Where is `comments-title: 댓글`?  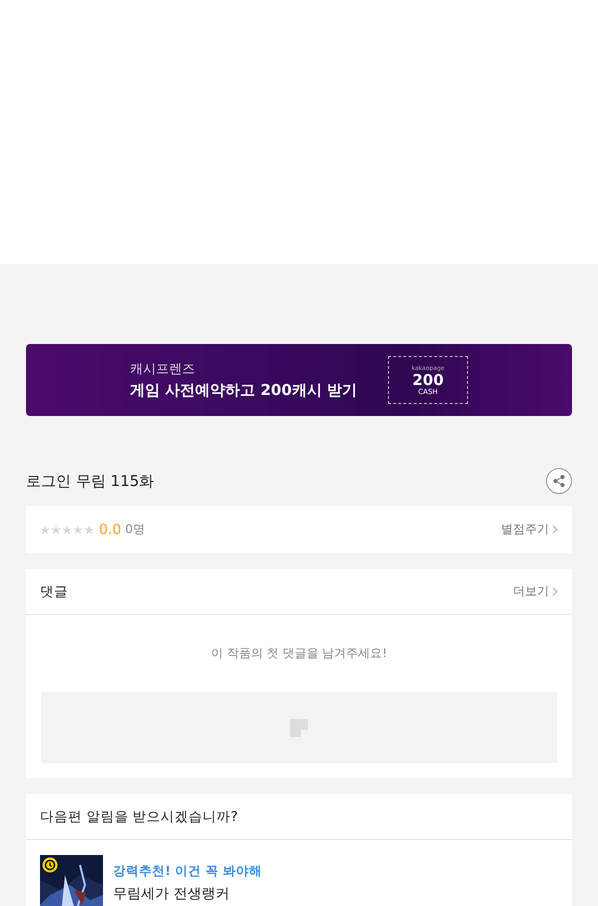
comments-title: 댓글 is located at coordinates (54, 591).